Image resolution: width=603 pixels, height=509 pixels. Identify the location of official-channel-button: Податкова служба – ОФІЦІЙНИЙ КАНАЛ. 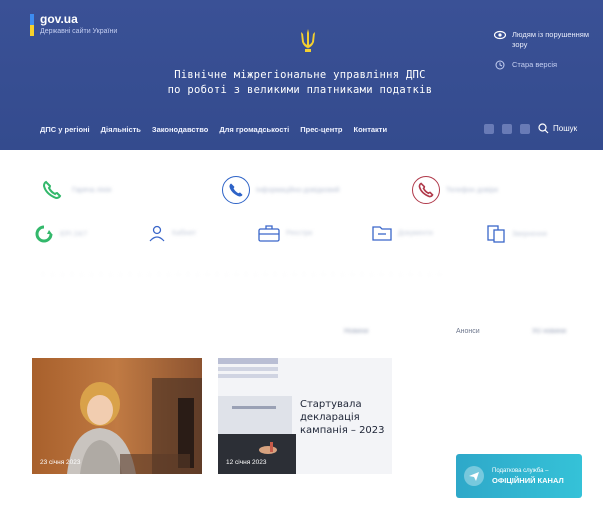
(519, 476).